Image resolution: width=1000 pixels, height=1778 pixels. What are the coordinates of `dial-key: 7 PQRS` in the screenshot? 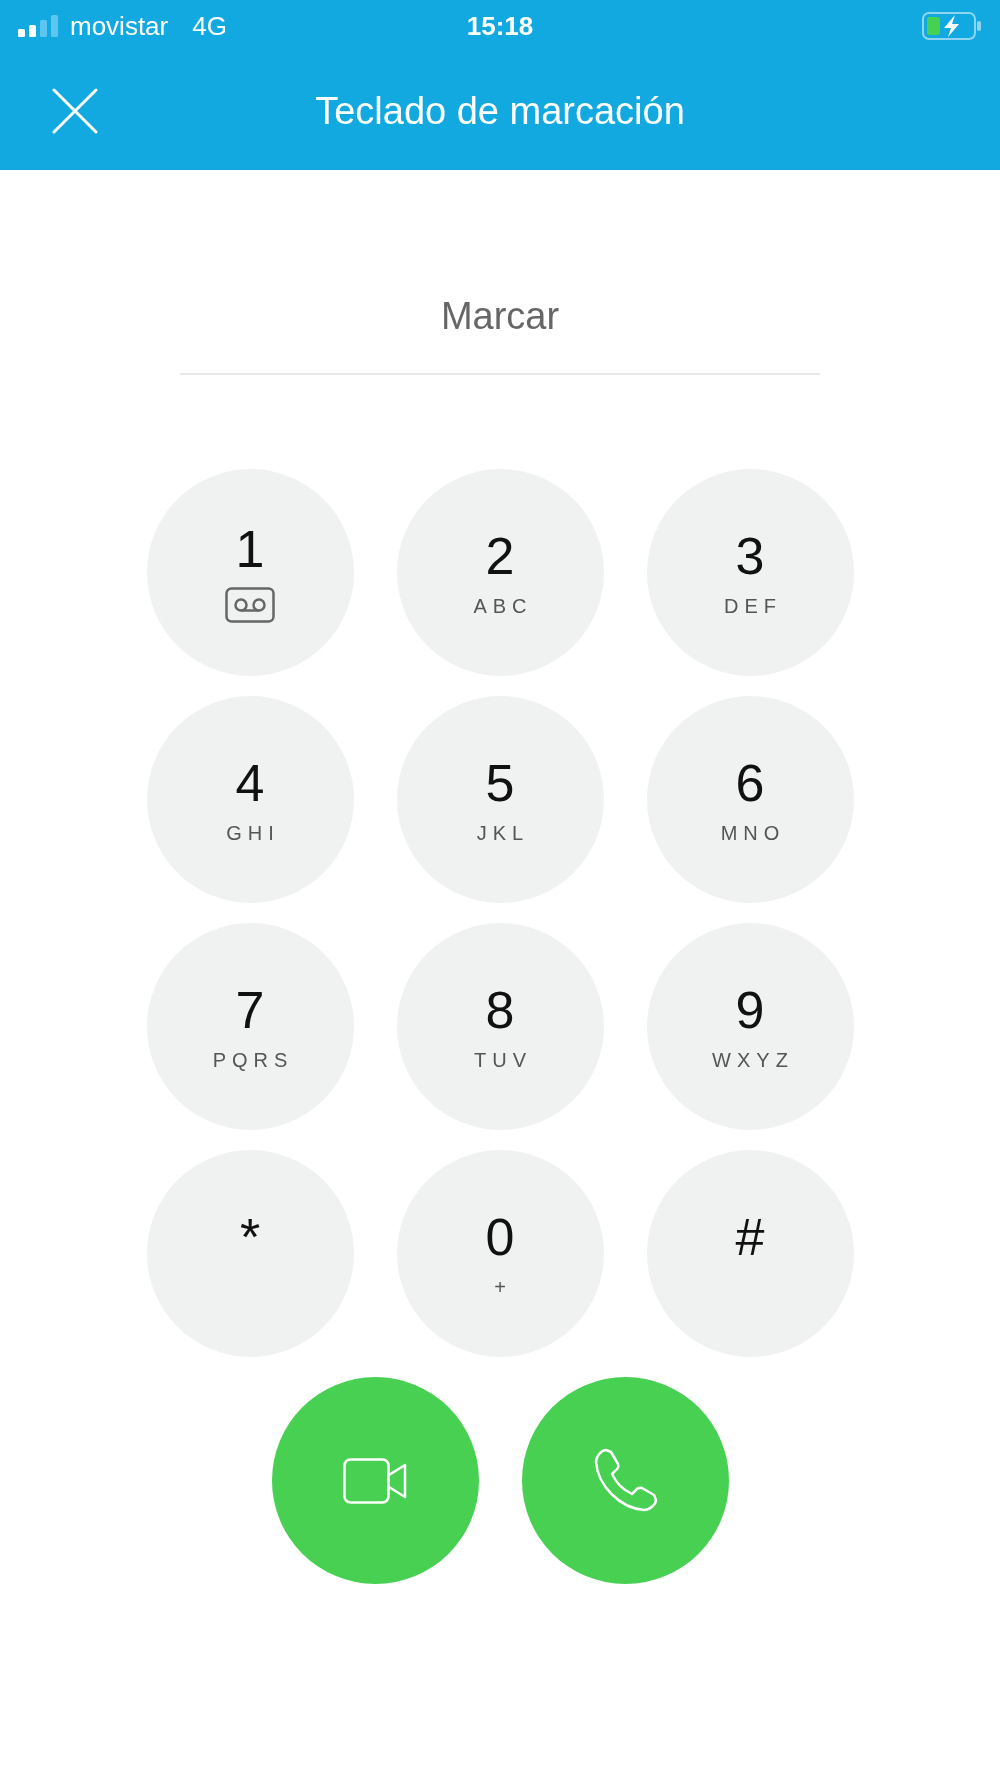 It's located at (250, 1026).